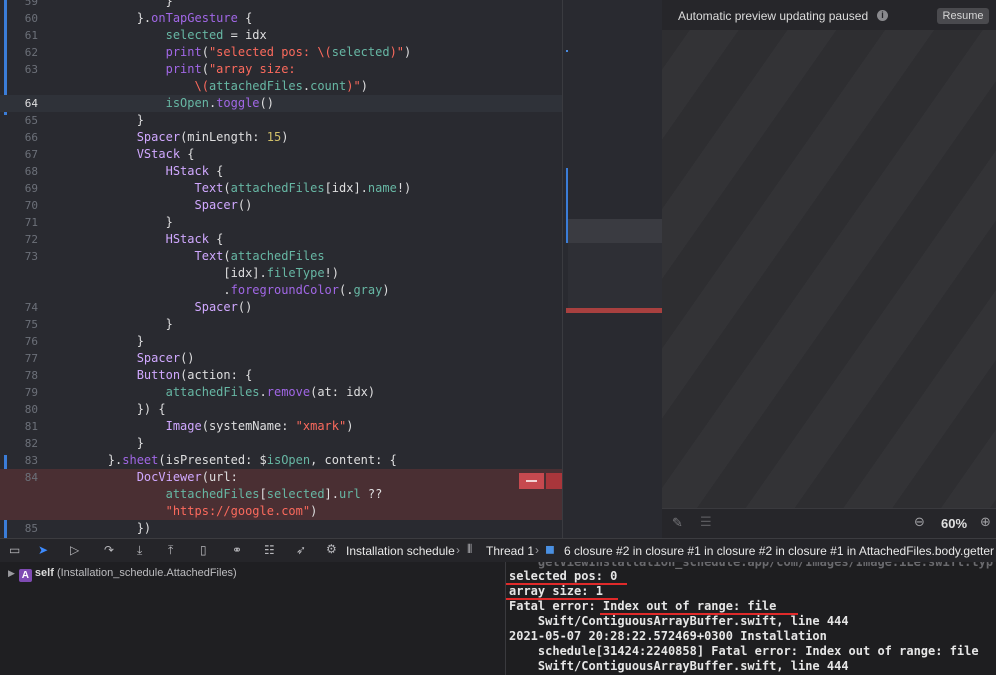 The width and height of the screenshot is (996, 675). I want to click on memory-graph-icon: ⚭, so click(237, 550).